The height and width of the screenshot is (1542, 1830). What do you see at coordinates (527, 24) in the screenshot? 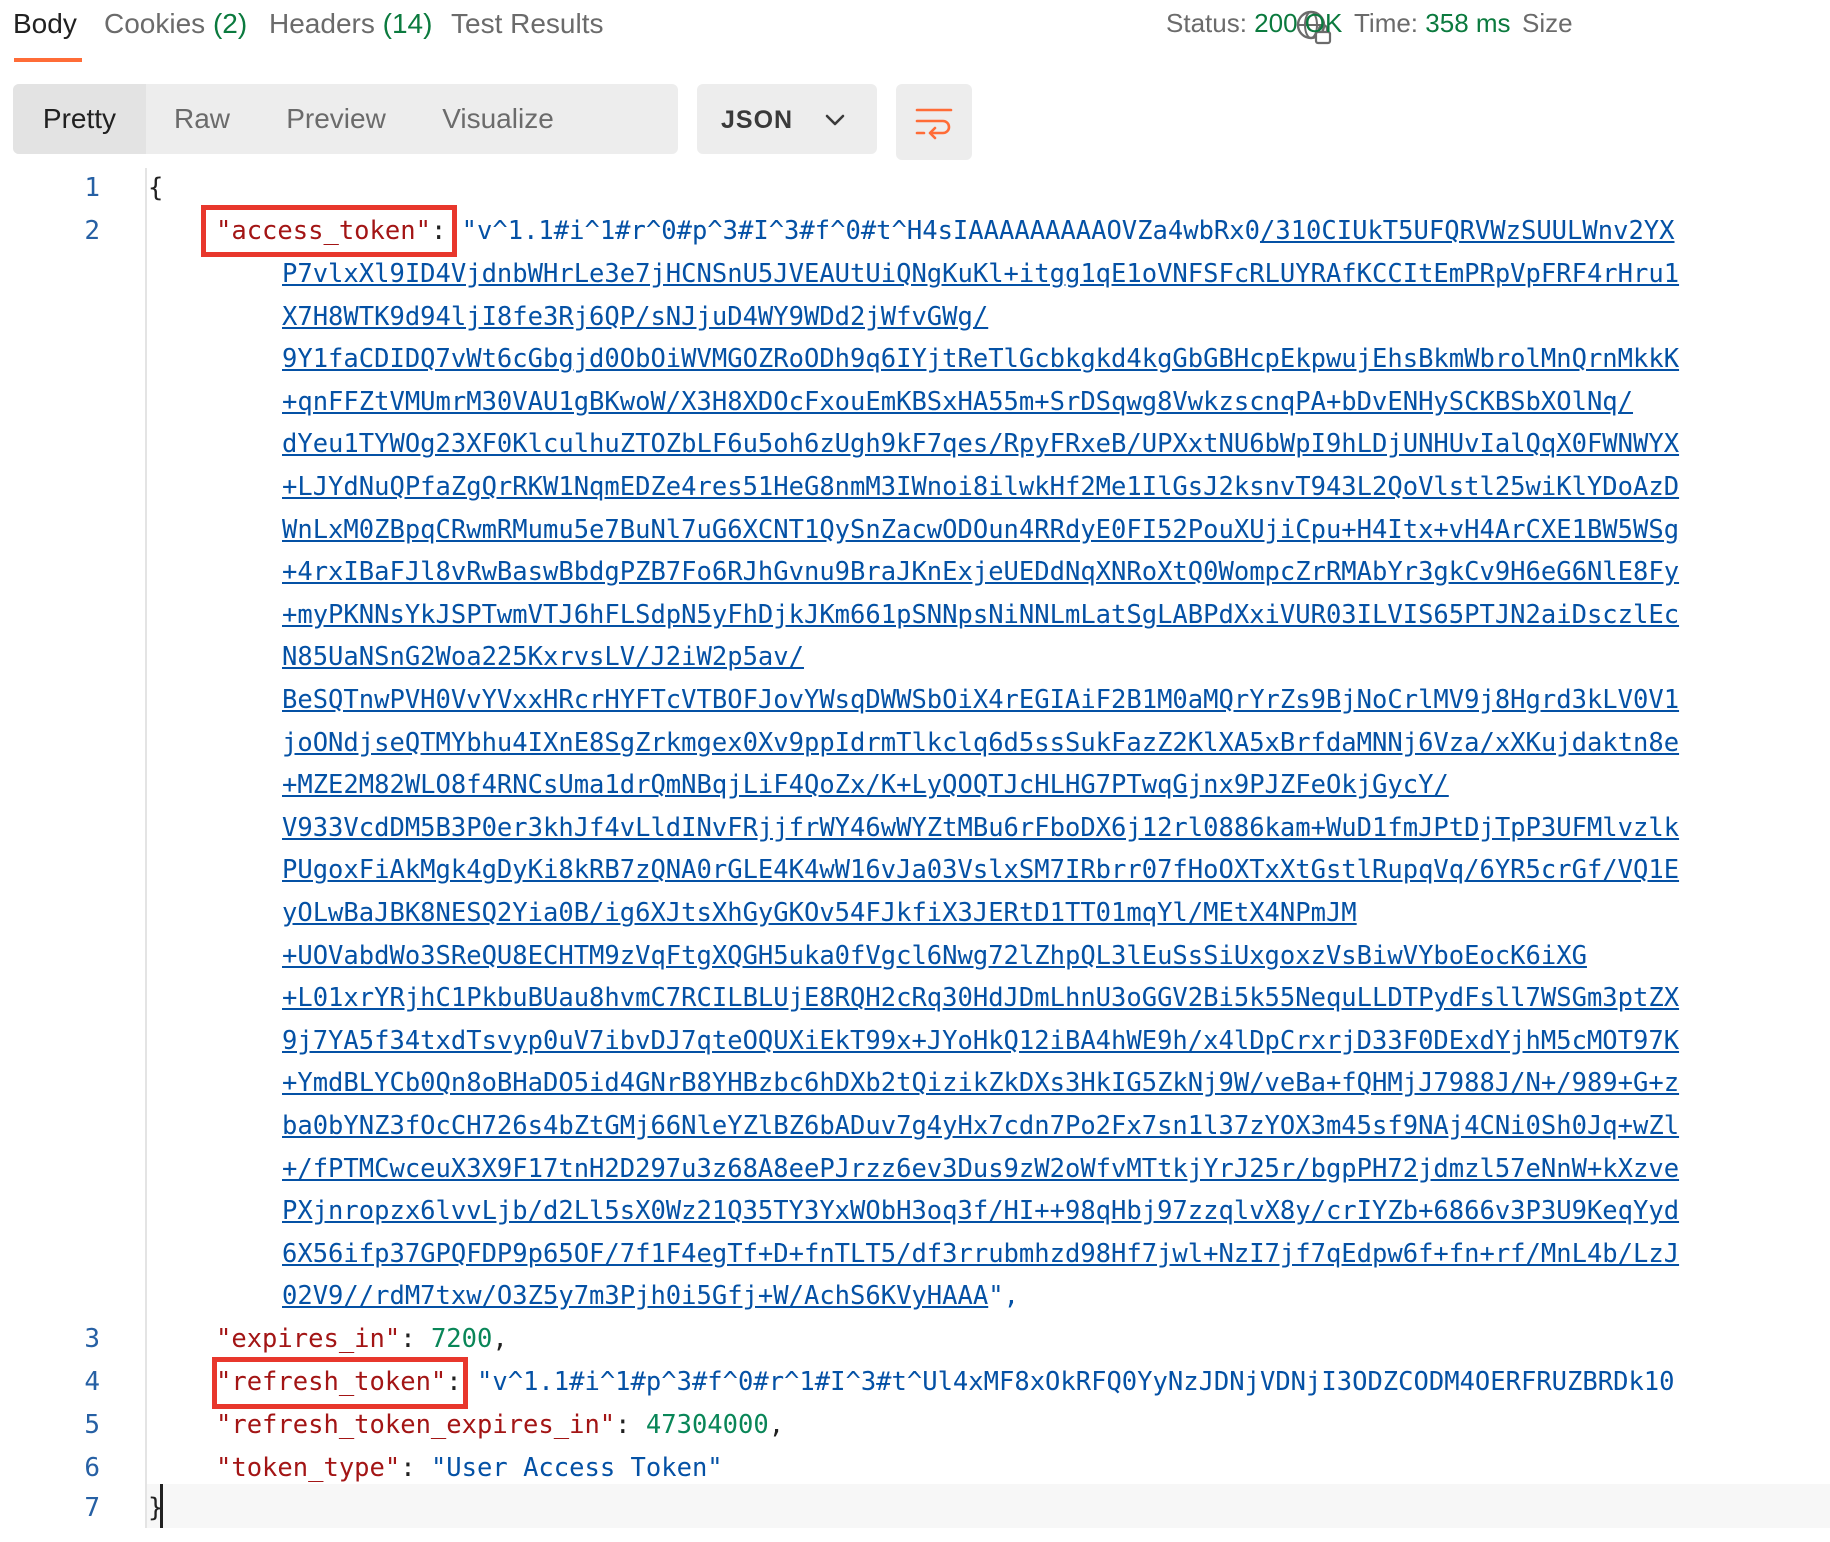
I see `tab-test-results: Test Results` at bounding box center [527, 24].